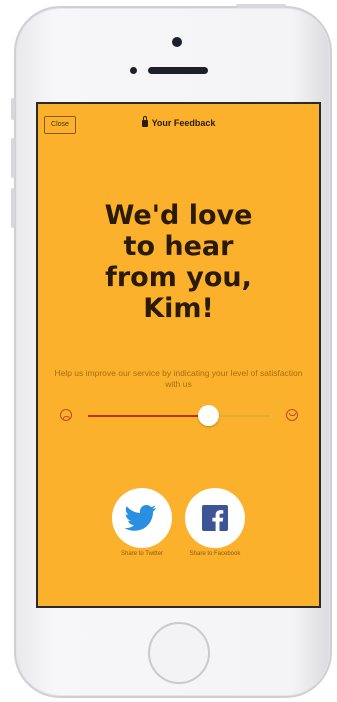  What do you see at coordinates (13, 109) in the screenshot?
I see `mute-switch` at bounding box center [13, 109].